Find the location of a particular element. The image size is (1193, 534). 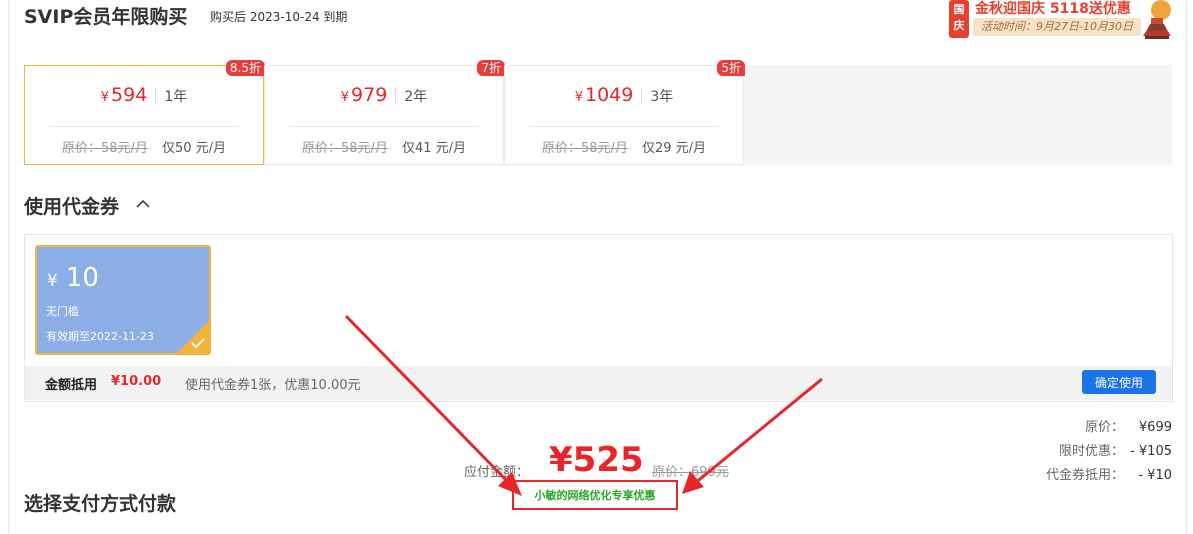

page-frame-left is located at coordinates (8, 267).